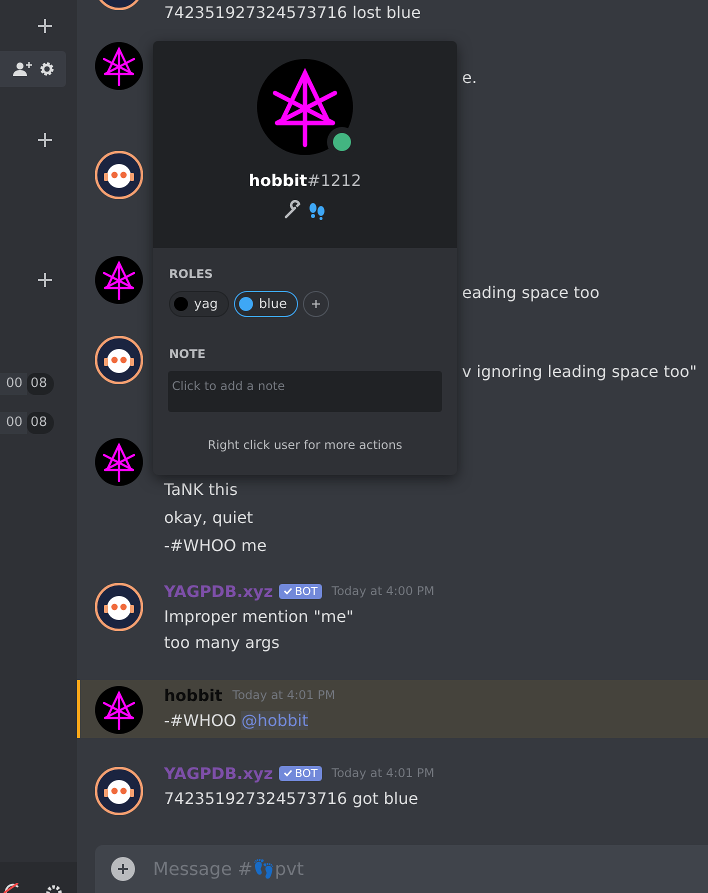  Describe the element at coordinates (383, 591) in the screenshot. I see `timestamp: Today at 4:00 PM` at that location.